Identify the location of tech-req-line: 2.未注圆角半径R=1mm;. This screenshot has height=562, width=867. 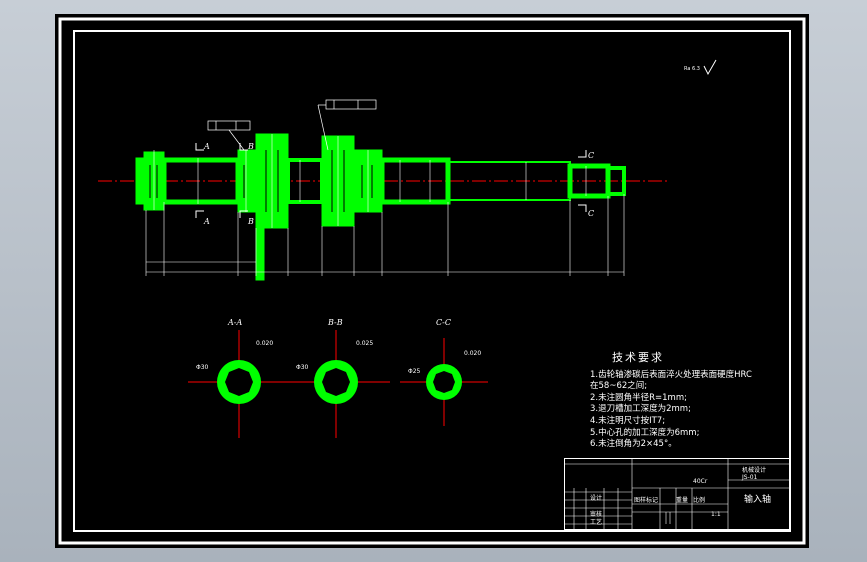
(638, 397).